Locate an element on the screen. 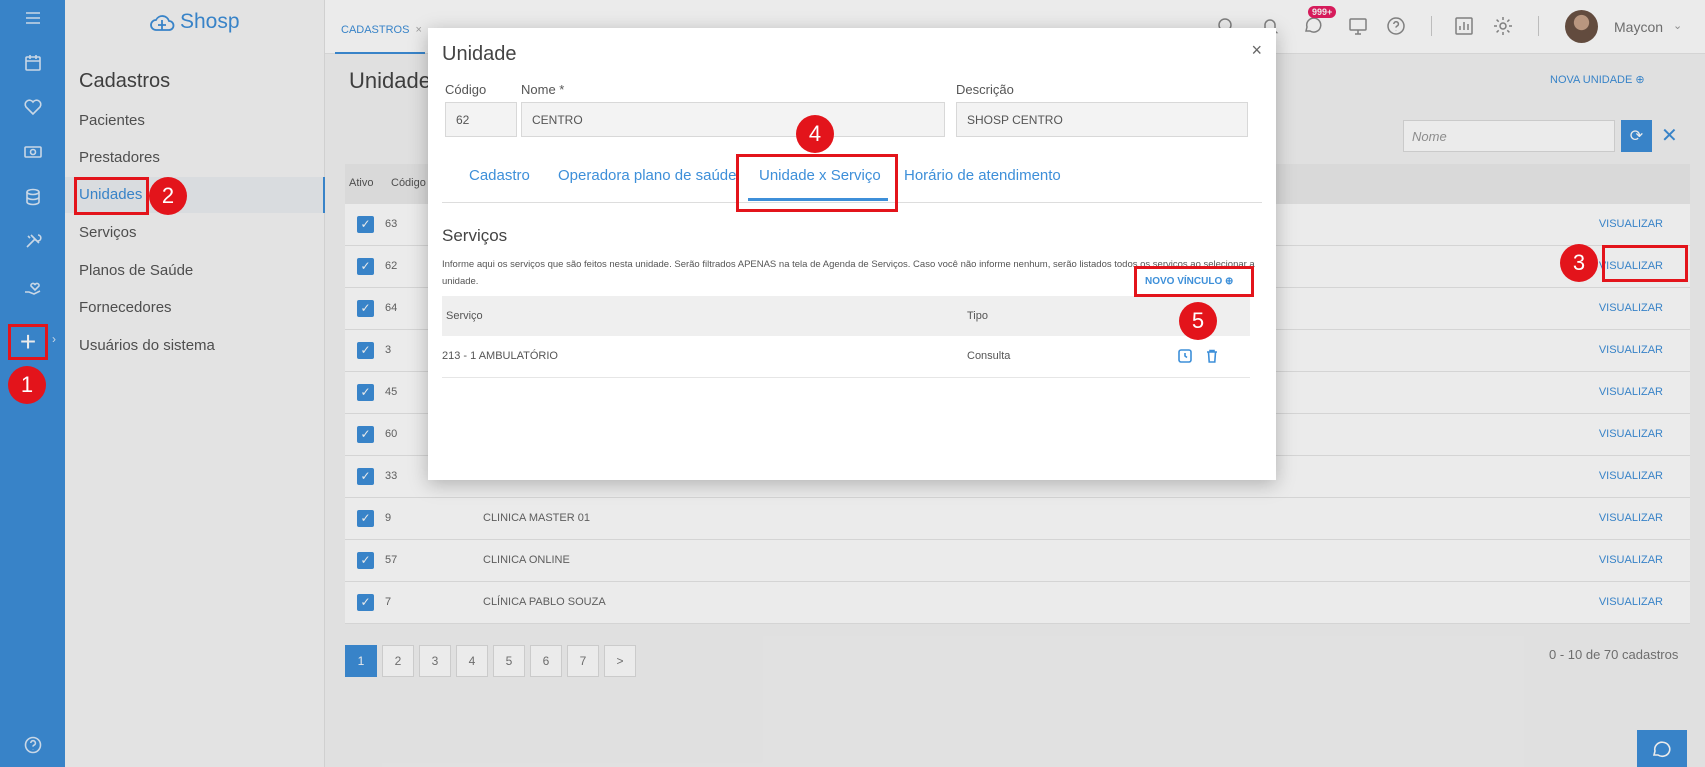 This screenshot has width=1705, height=767. highlight-unidades is located at coordinates (111, 196).